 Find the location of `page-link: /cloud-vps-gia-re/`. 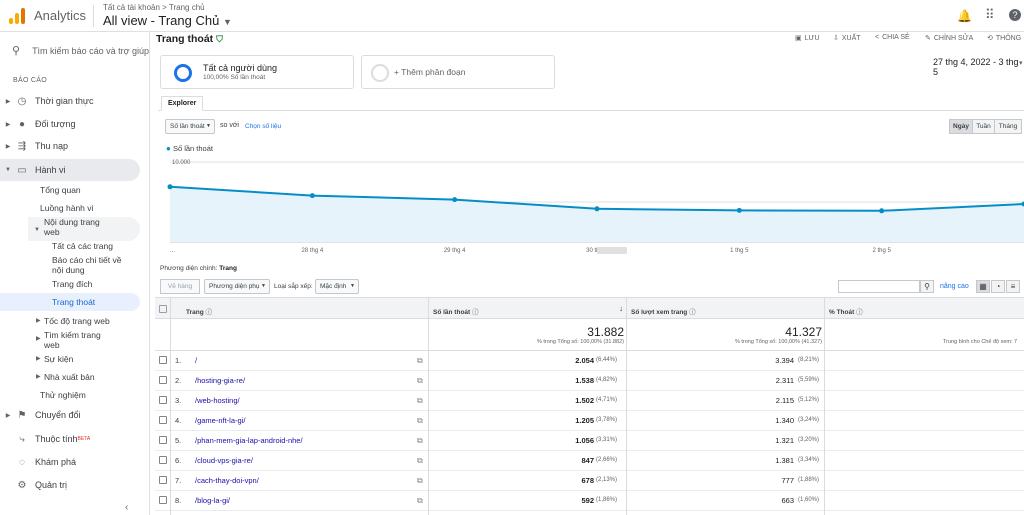

page-link: /cloud-vps-gia-re/ is located at coordinates (224, 460).